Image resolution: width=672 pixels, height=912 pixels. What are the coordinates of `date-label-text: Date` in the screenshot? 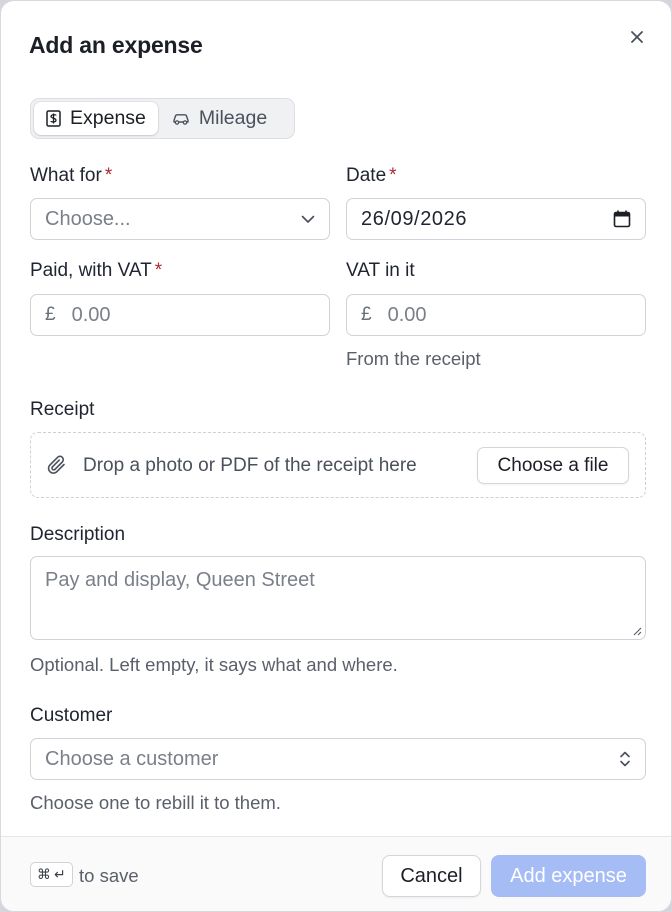 It's located at (366, 175).